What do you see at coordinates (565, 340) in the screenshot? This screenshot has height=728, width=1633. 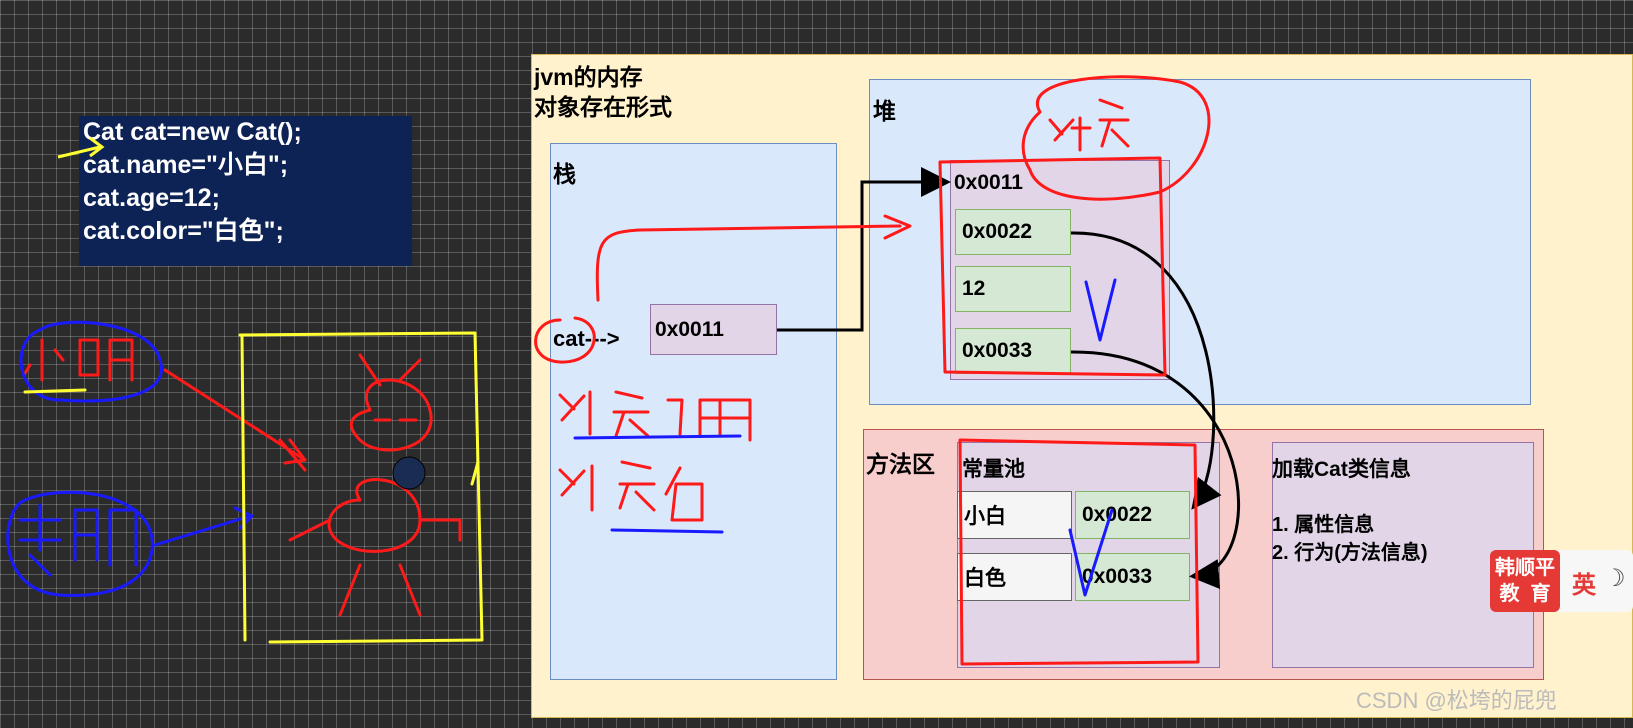 I see `red-circle-cat` at bounding box center [565, 340].